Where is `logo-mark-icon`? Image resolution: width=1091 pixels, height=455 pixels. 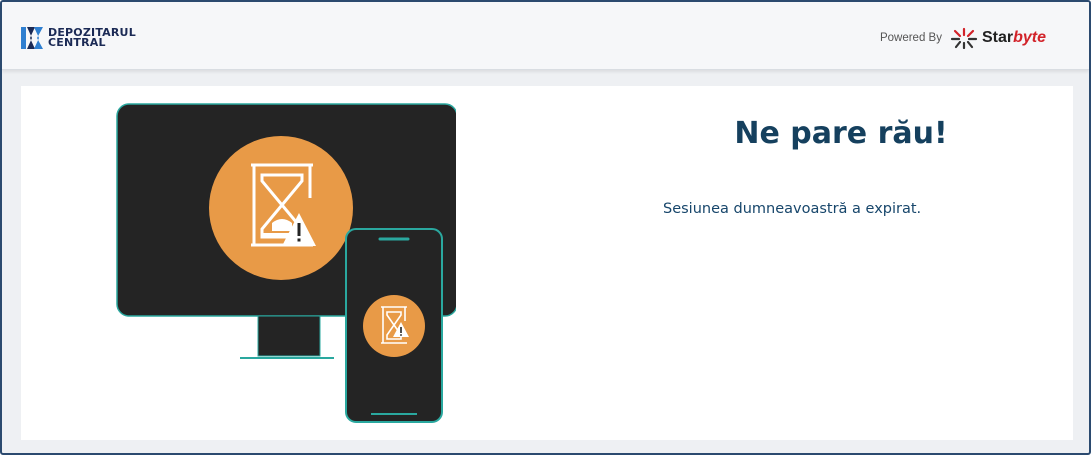
logo-mark-icon is located at coordinates (32, 38).